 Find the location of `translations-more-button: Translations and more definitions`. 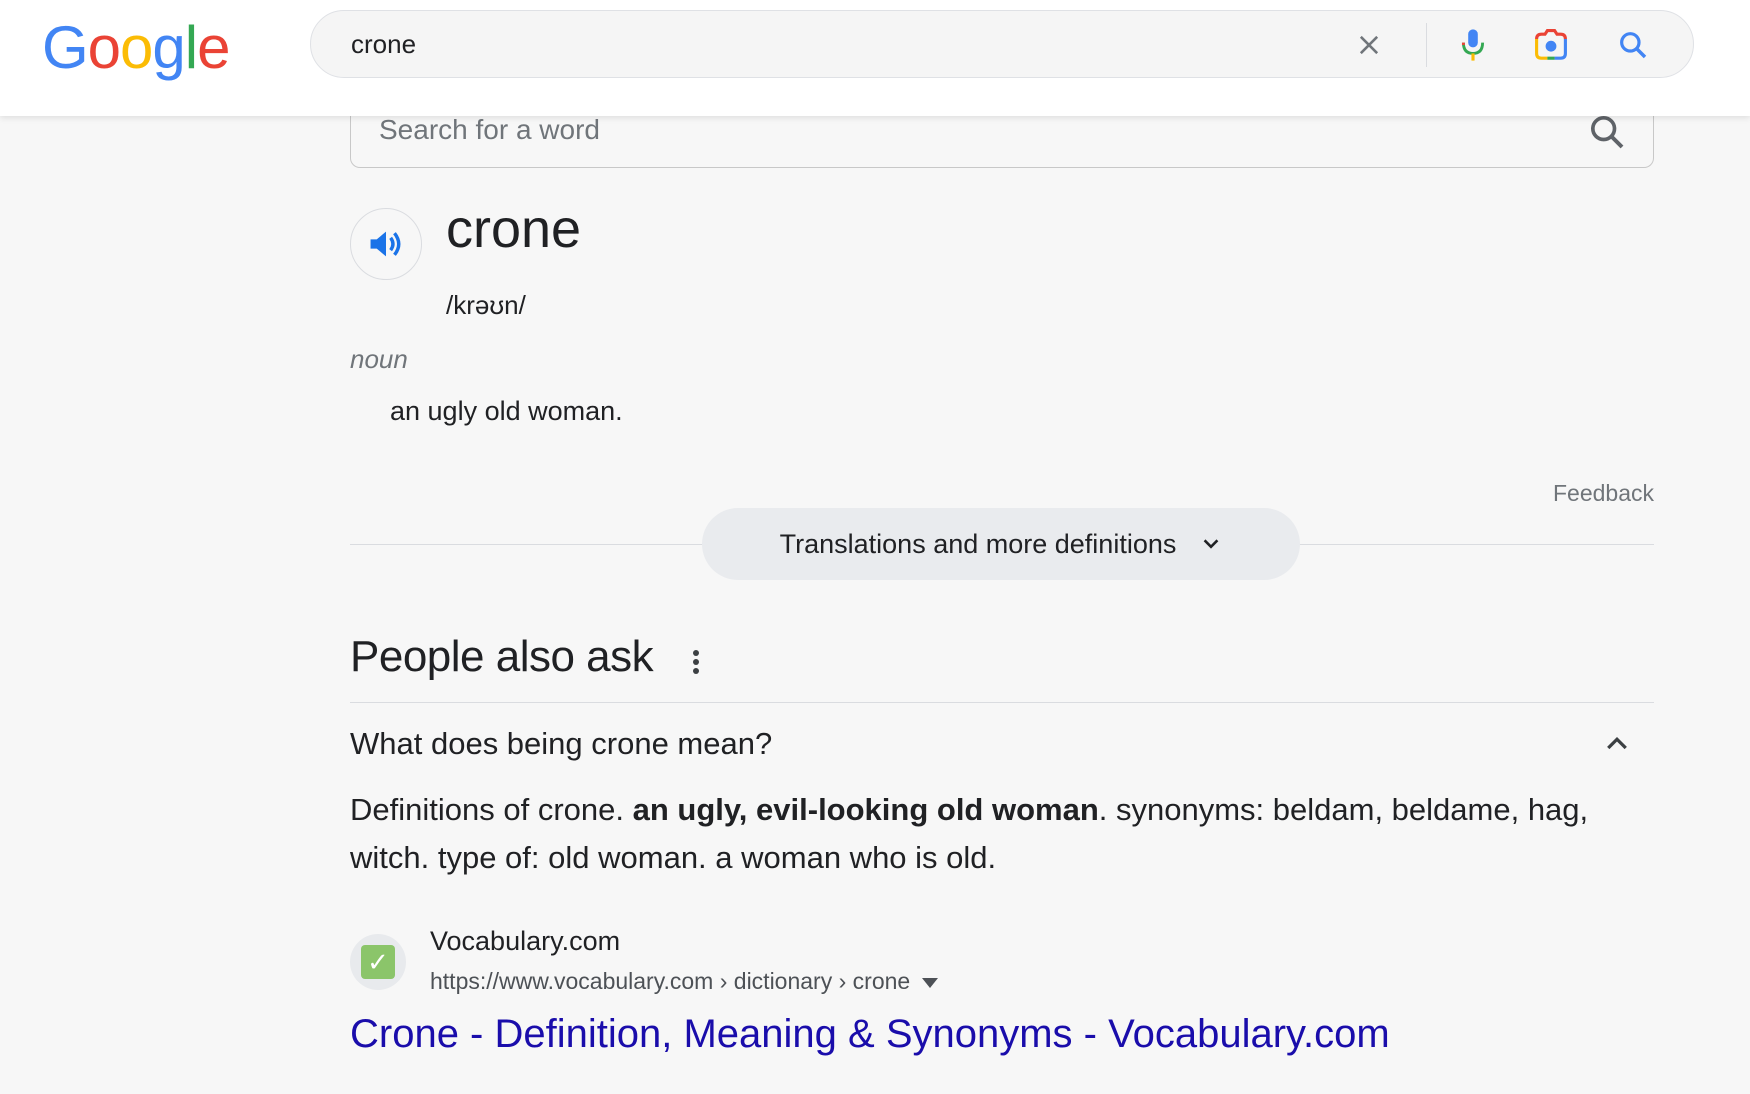

translations-more-button: Translations and more definitions is located at coordinates (1001, 544).